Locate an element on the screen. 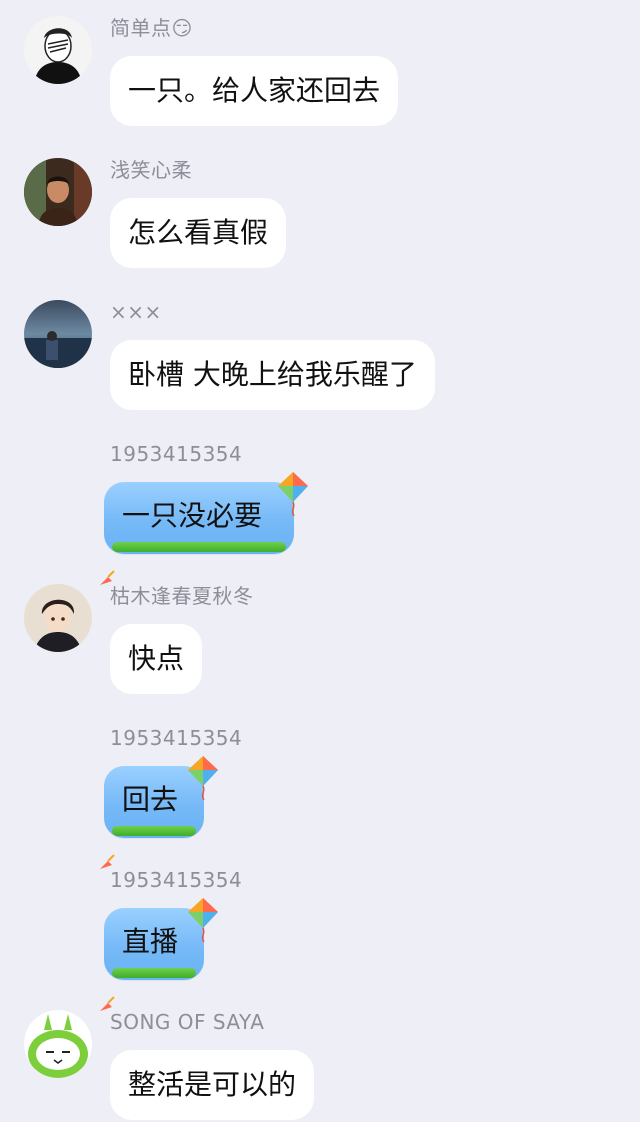 This screenshot has height=1122, width=640. sender-name: 浅笑心柔 is located at coordinates (151, 170).